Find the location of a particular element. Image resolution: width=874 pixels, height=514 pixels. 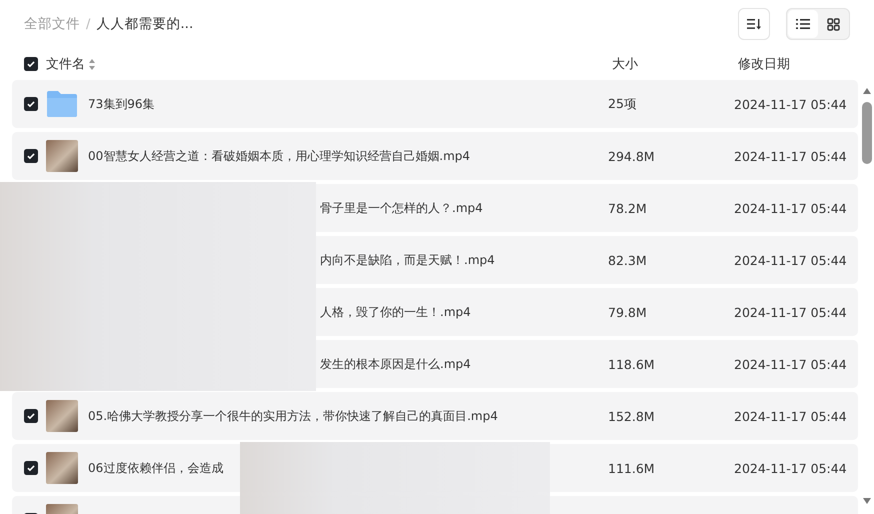

file-name: 05.哈佛大学教授分享一个很牛的实用方法，带你快速了解自己的真面目.mp4 is located at coordinates (293, 416).